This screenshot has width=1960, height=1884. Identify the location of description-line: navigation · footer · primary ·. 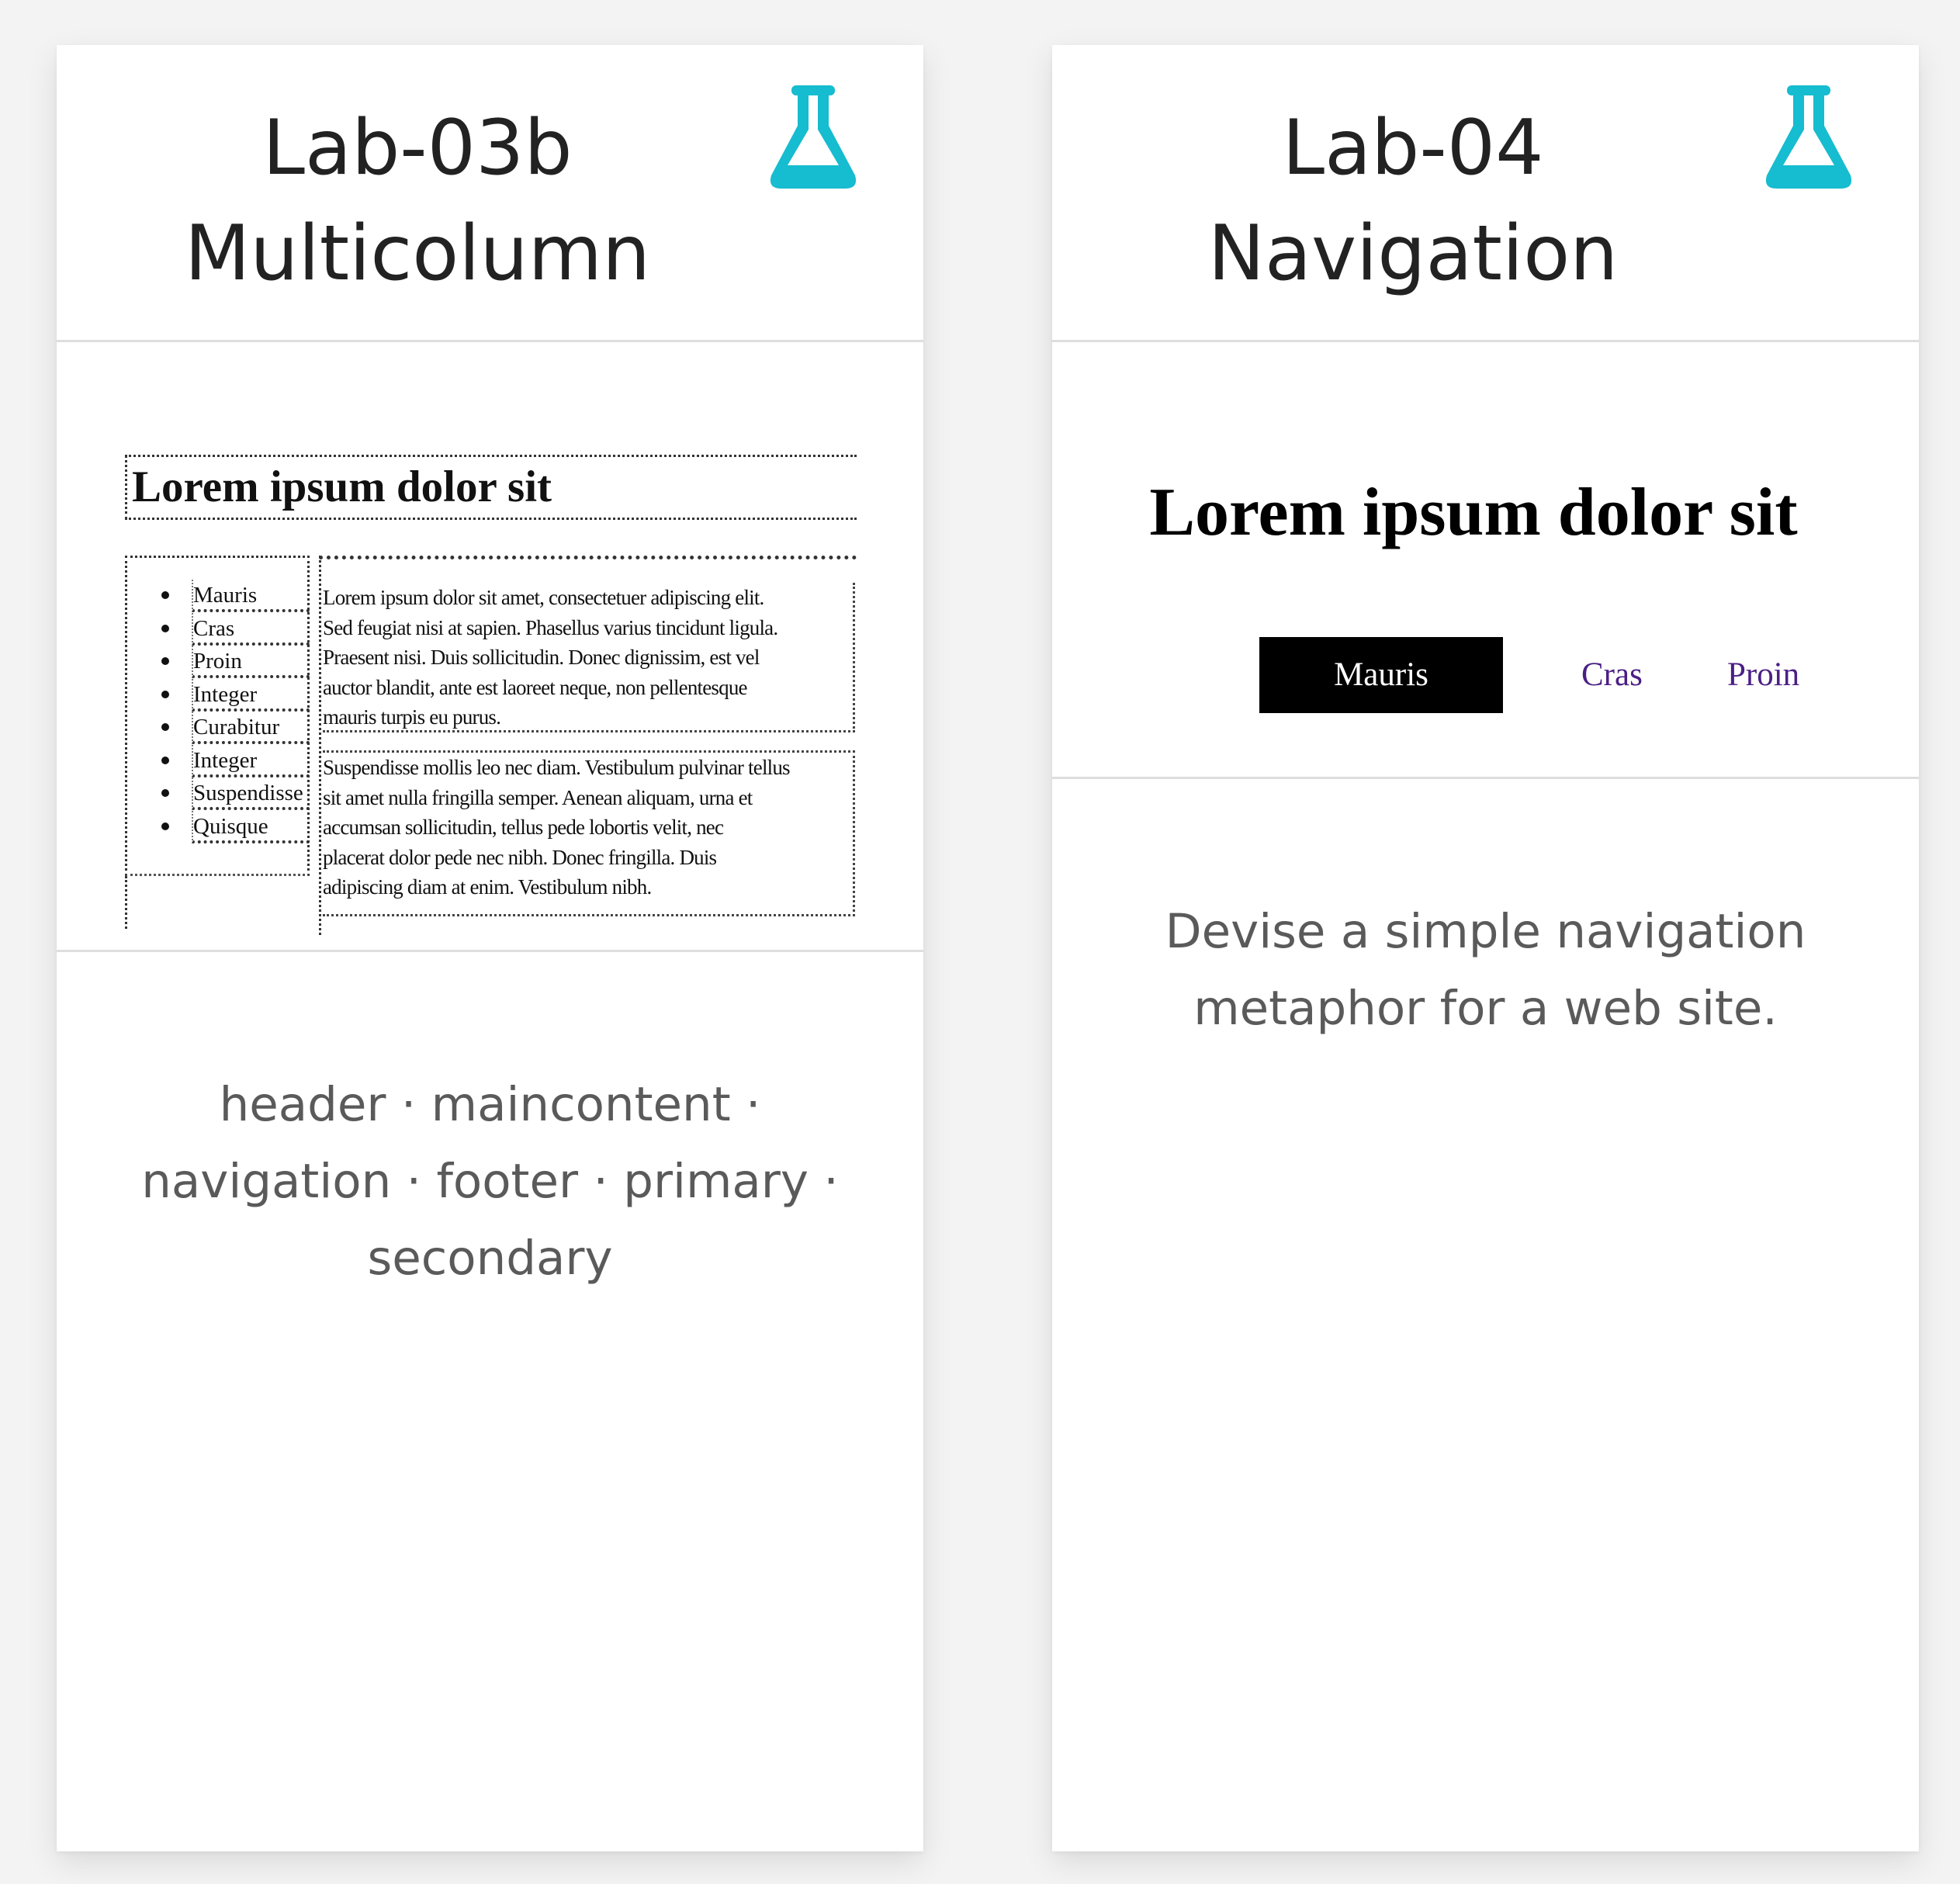
(490, 1181).